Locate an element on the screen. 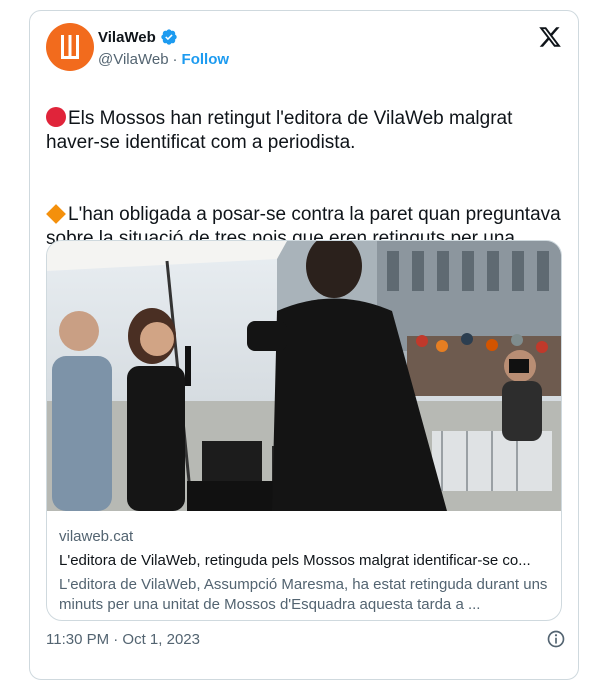 This screenshot has height=680, width=609. author-handle-row: @VilaWeb · Follow is located at coordinates (163, 59).